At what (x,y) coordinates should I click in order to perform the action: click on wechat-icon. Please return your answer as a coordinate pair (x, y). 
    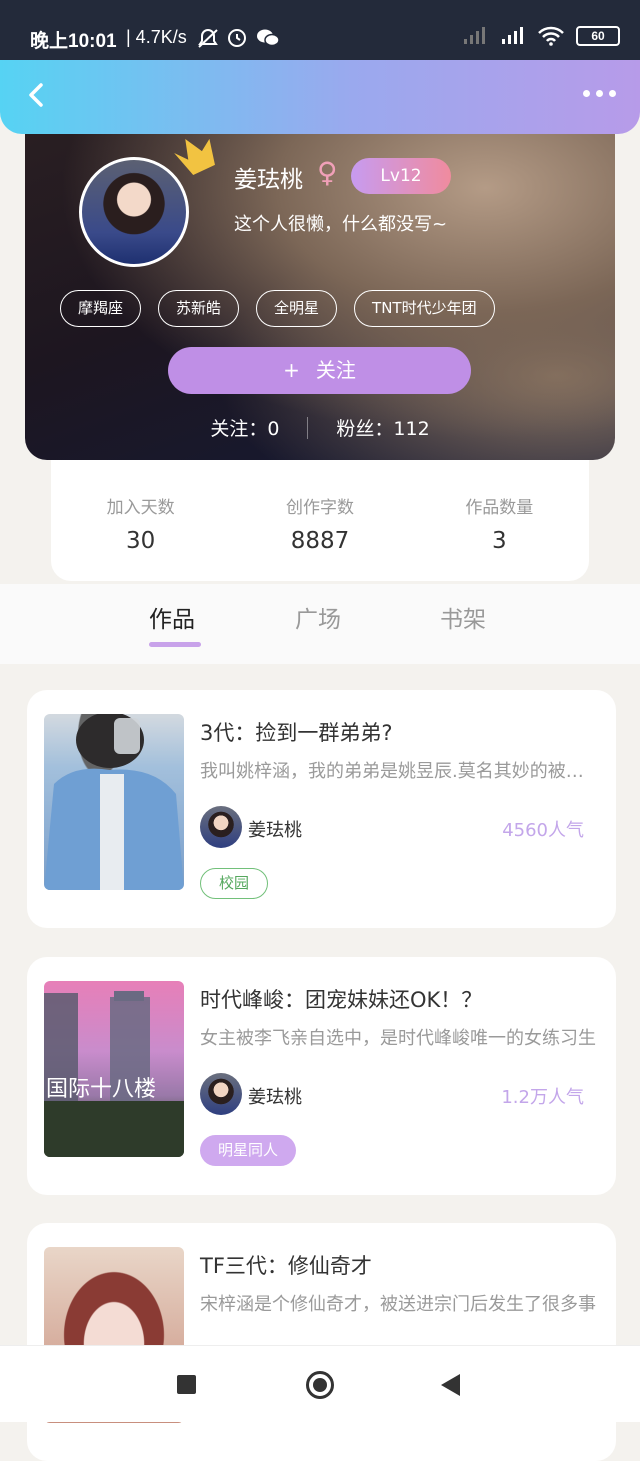
    Looking at the image, I should click on (268, 38).